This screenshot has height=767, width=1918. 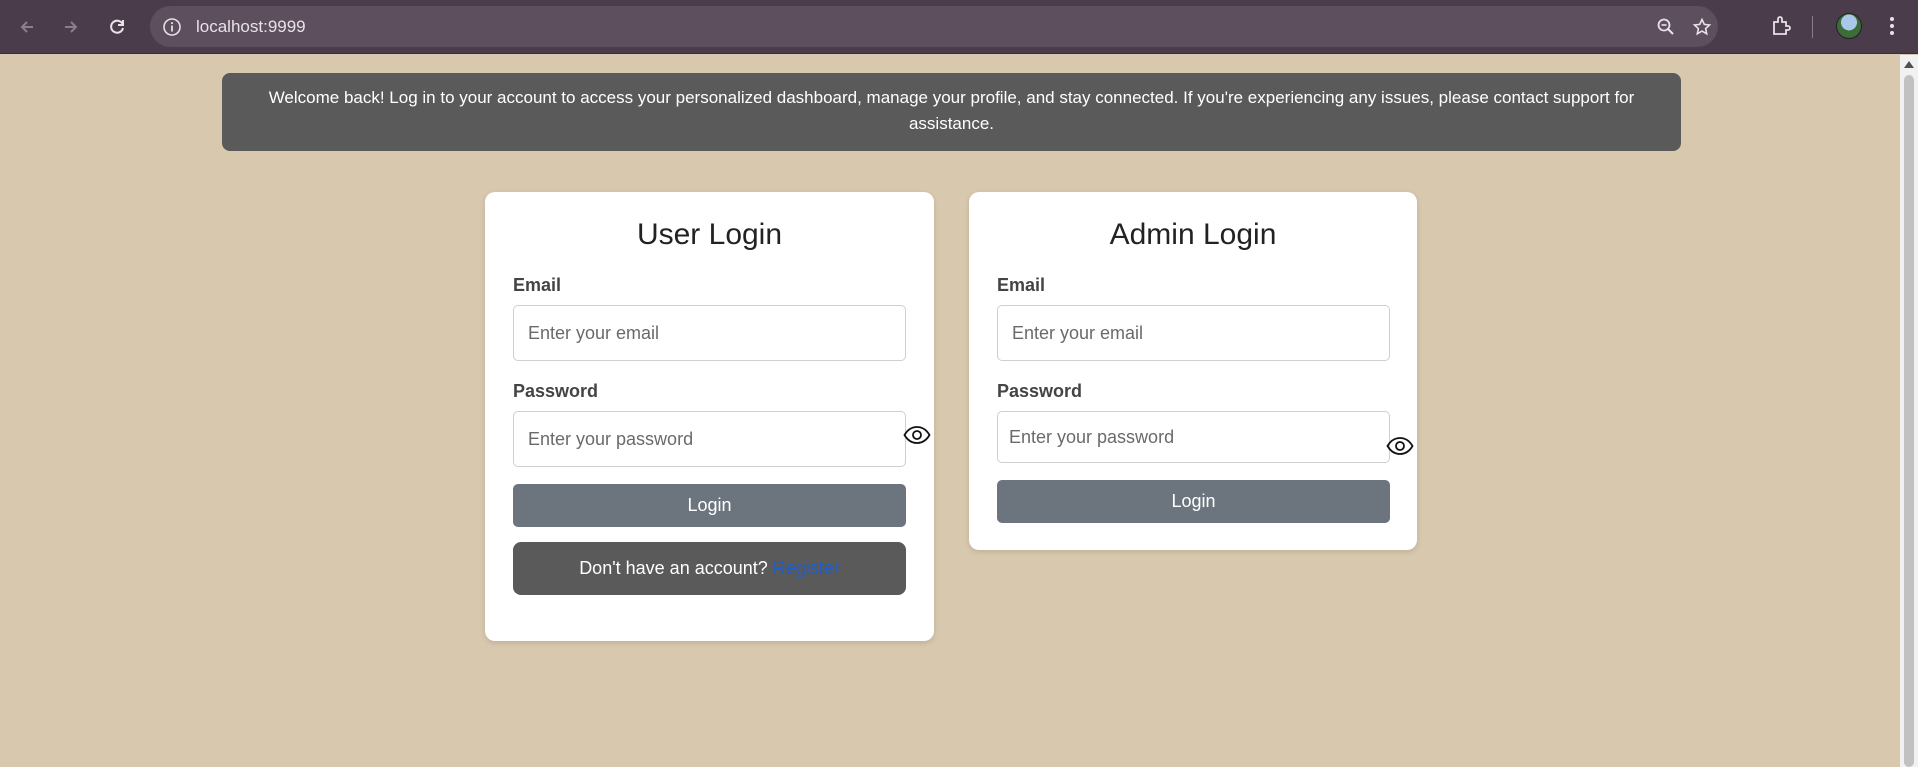 What do you see at coordinates (709, 234) in the screenshot?
I see `user-login-title: User Login` at bounding box center [709, 234].